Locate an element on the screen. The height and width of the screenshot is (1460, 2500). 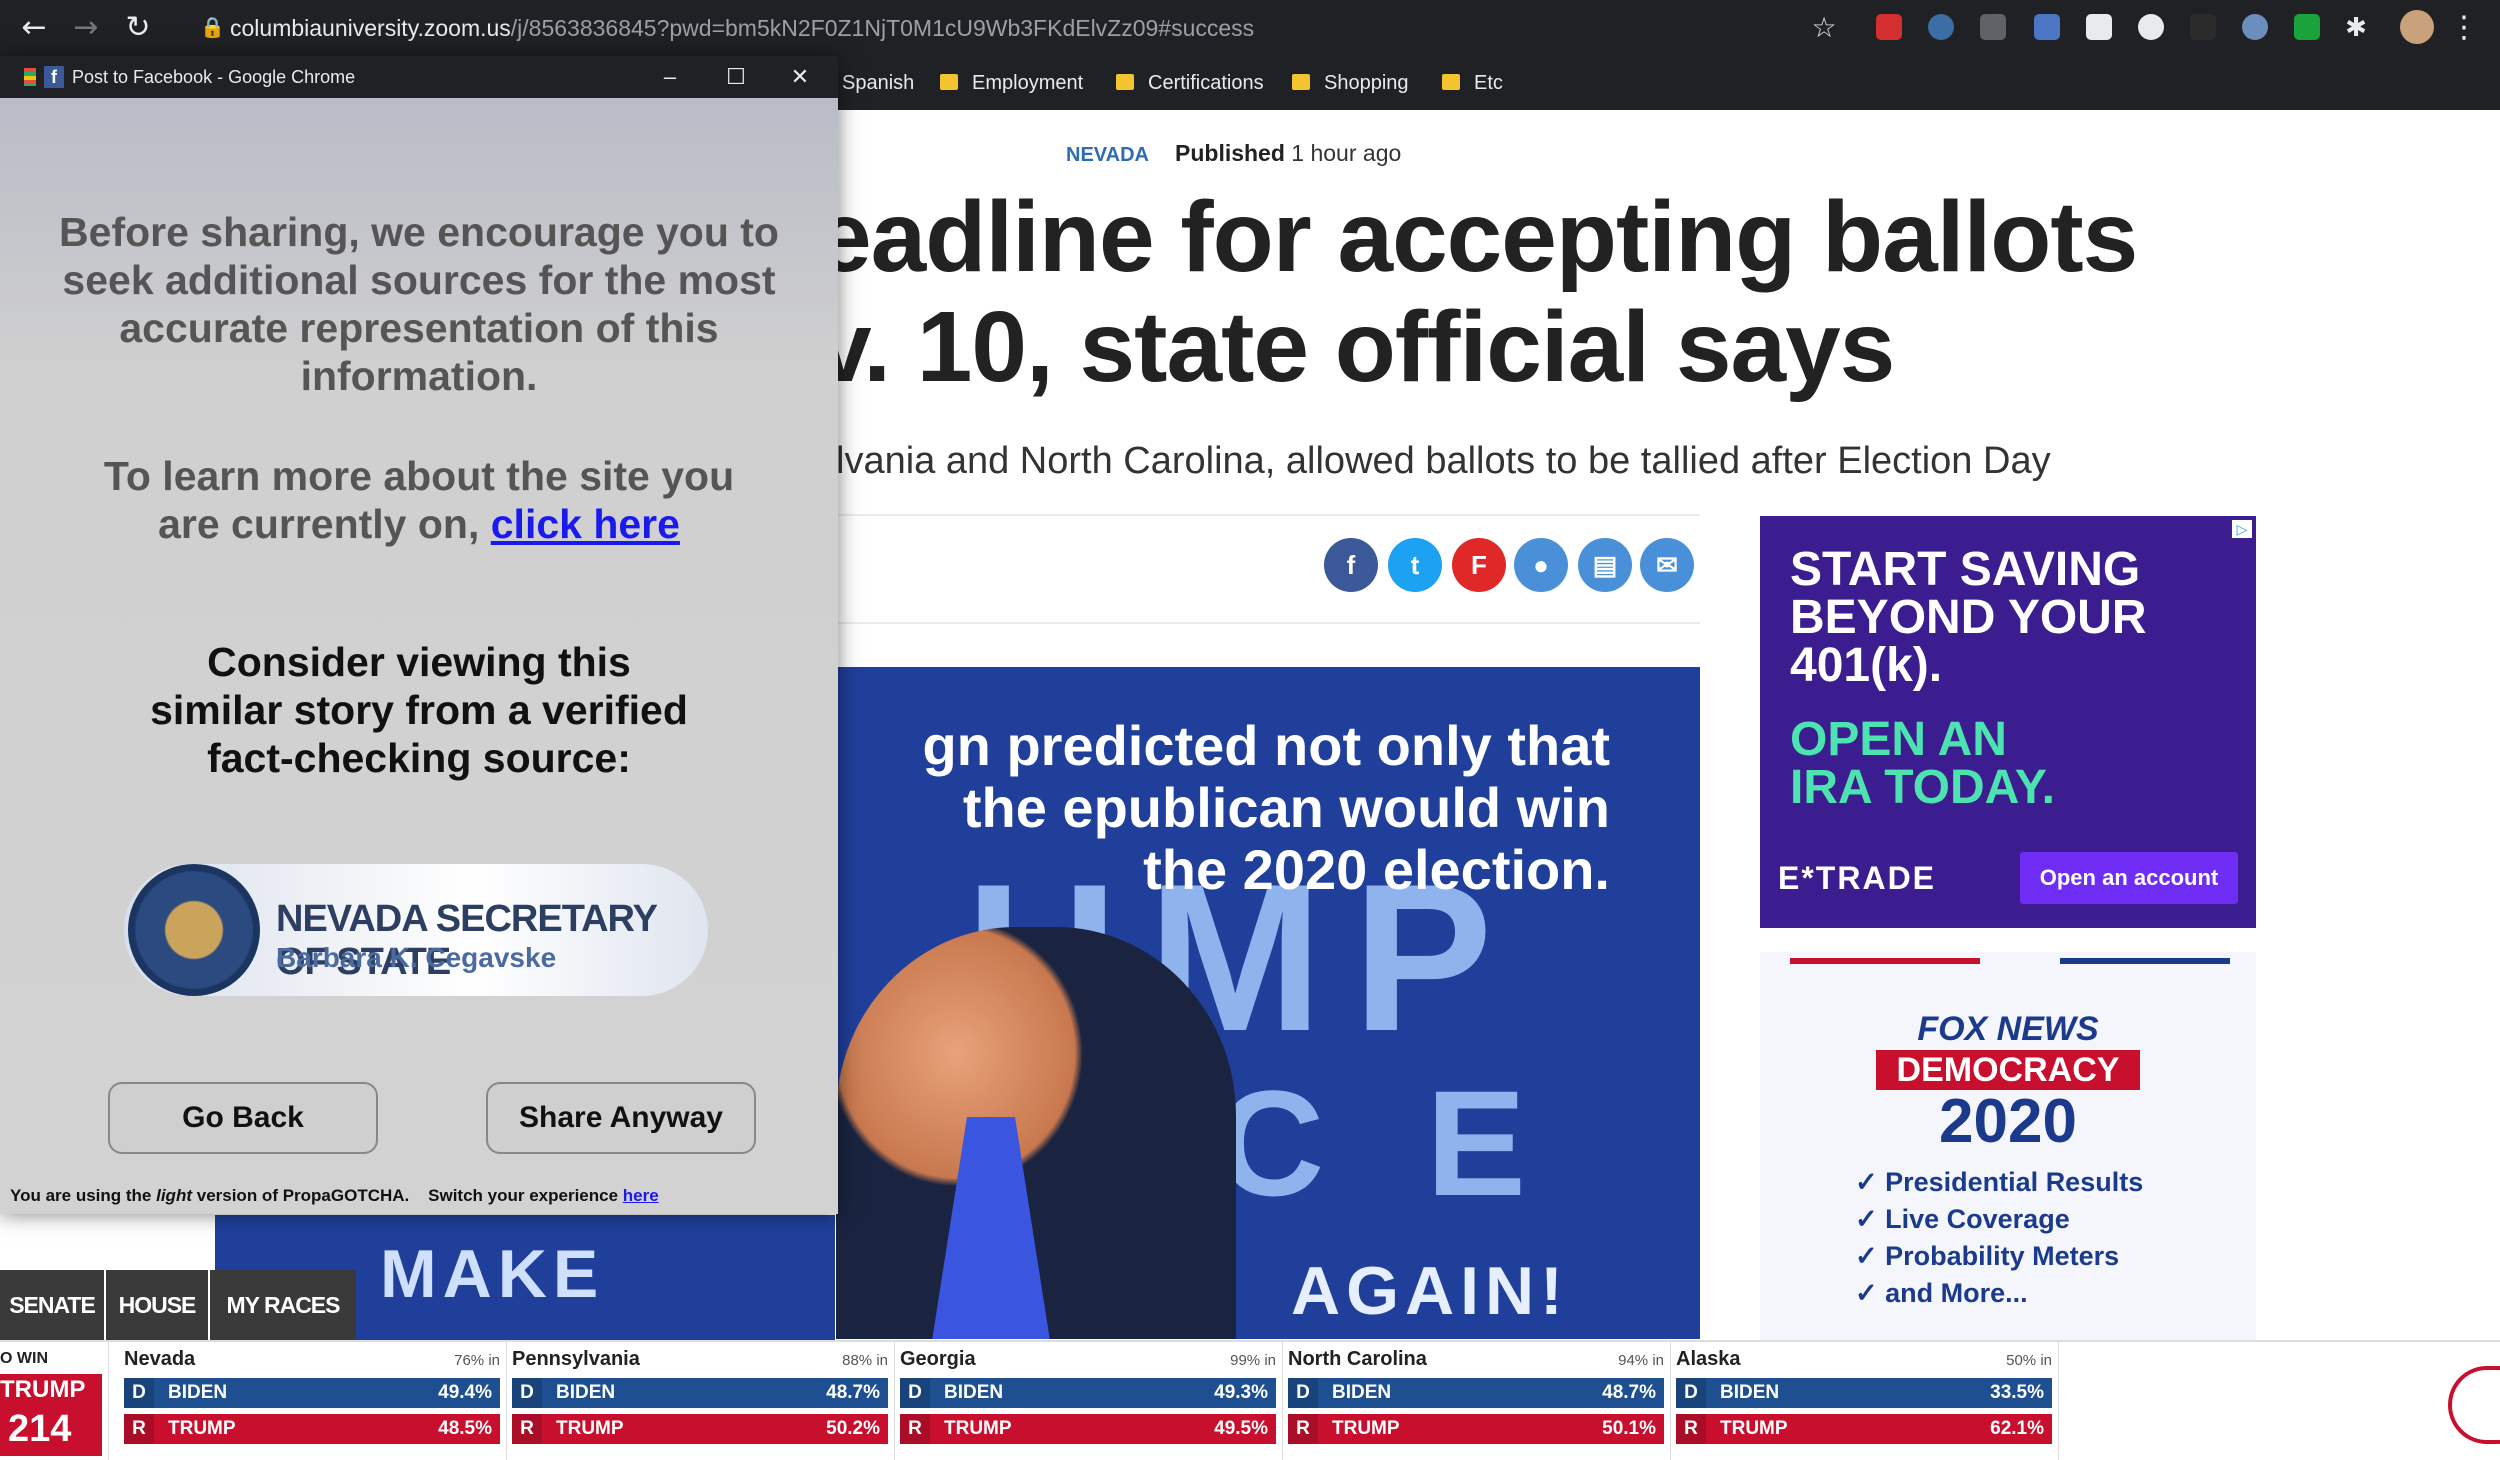
trump-pct: 62.1% is located at coordinates (2017, 1428).